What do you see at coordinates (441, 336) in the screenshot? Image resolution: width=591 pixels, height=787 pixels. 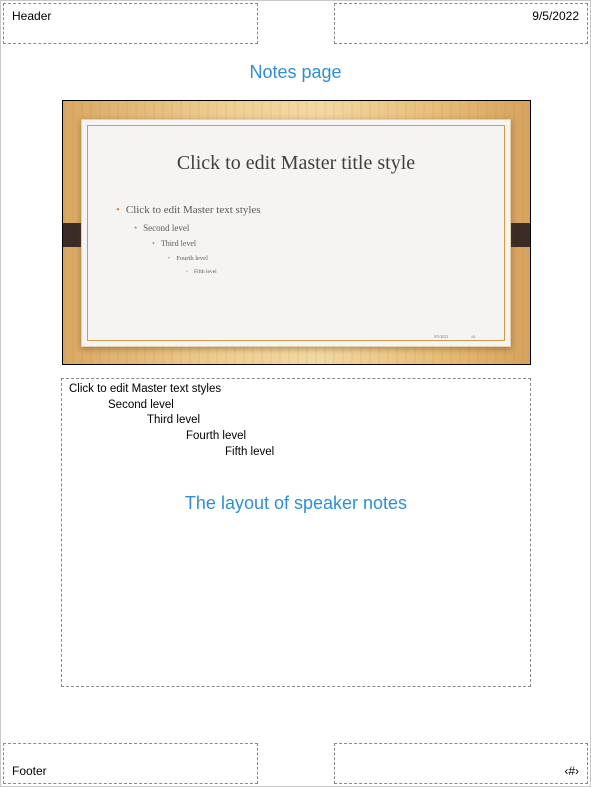 I see `slide-date: 9/5/2022` at bounding box center [441, 336].